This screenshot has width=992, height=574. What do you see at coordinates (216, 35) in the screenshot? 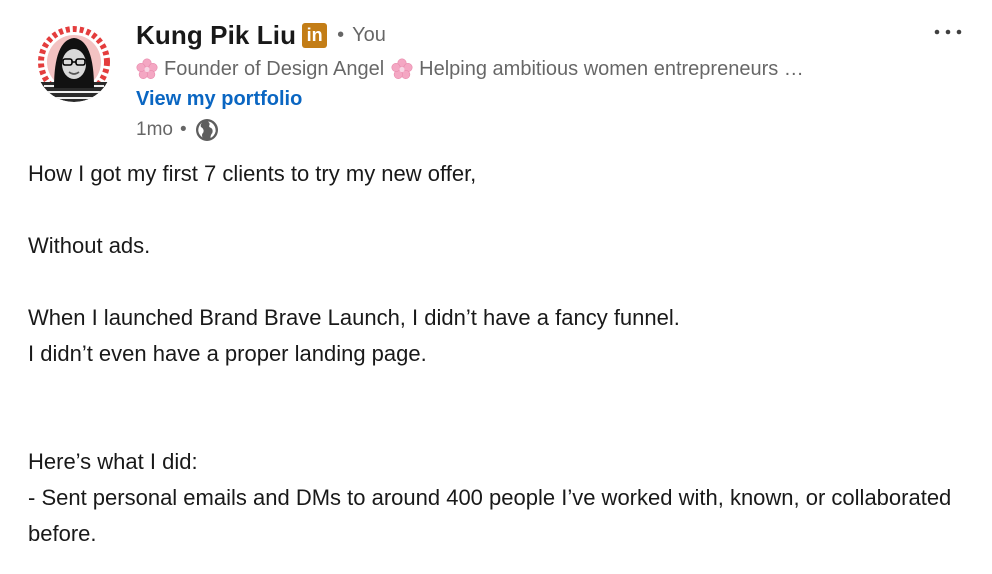
I see `author-name: Kung Pik Liu` at bounding box center [216, 35].